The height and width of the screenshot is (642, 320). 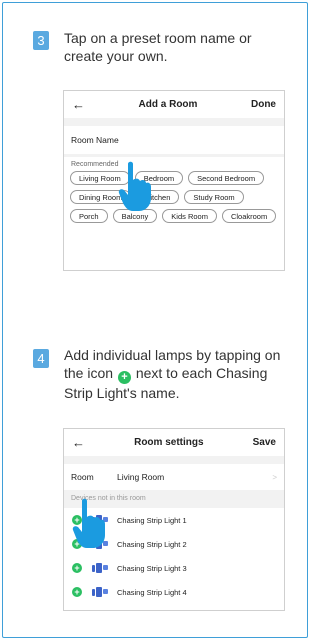 I want to click on step-4-badge: 4, so click(x=41, y=358).